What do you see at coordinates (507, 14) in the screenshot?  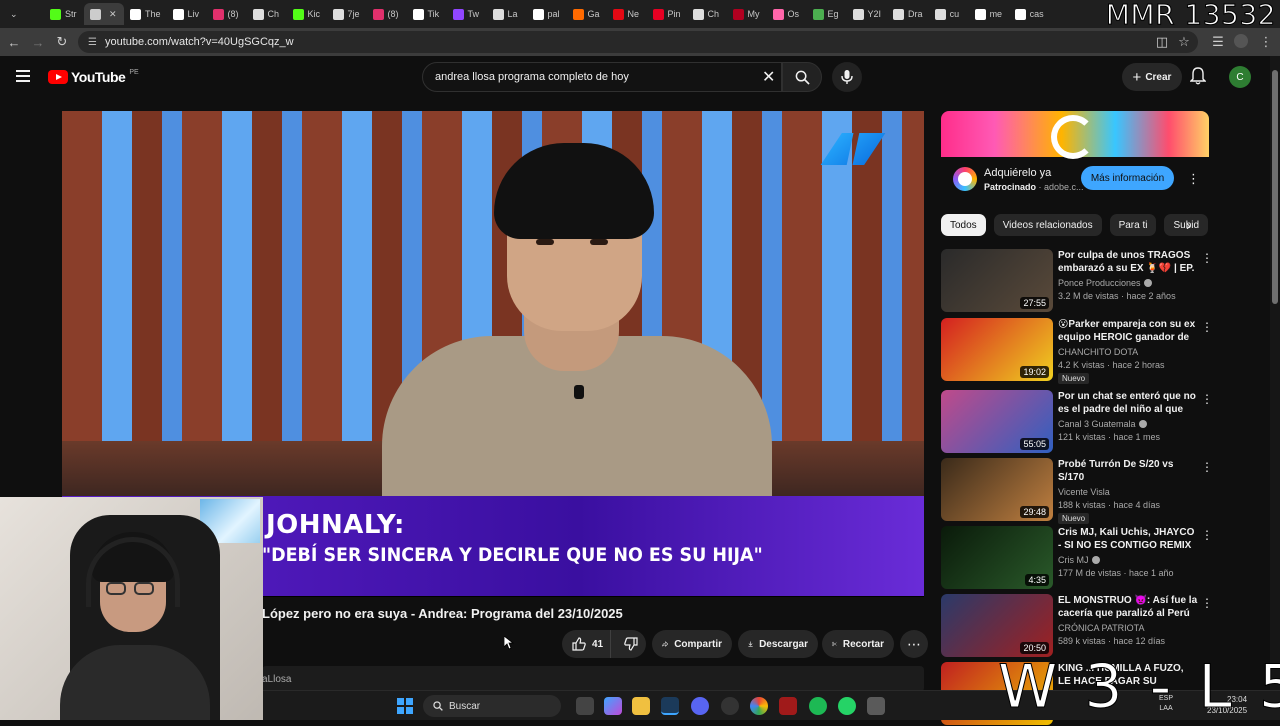 I see `browser-tab: La` at bounding box center [507, 14].